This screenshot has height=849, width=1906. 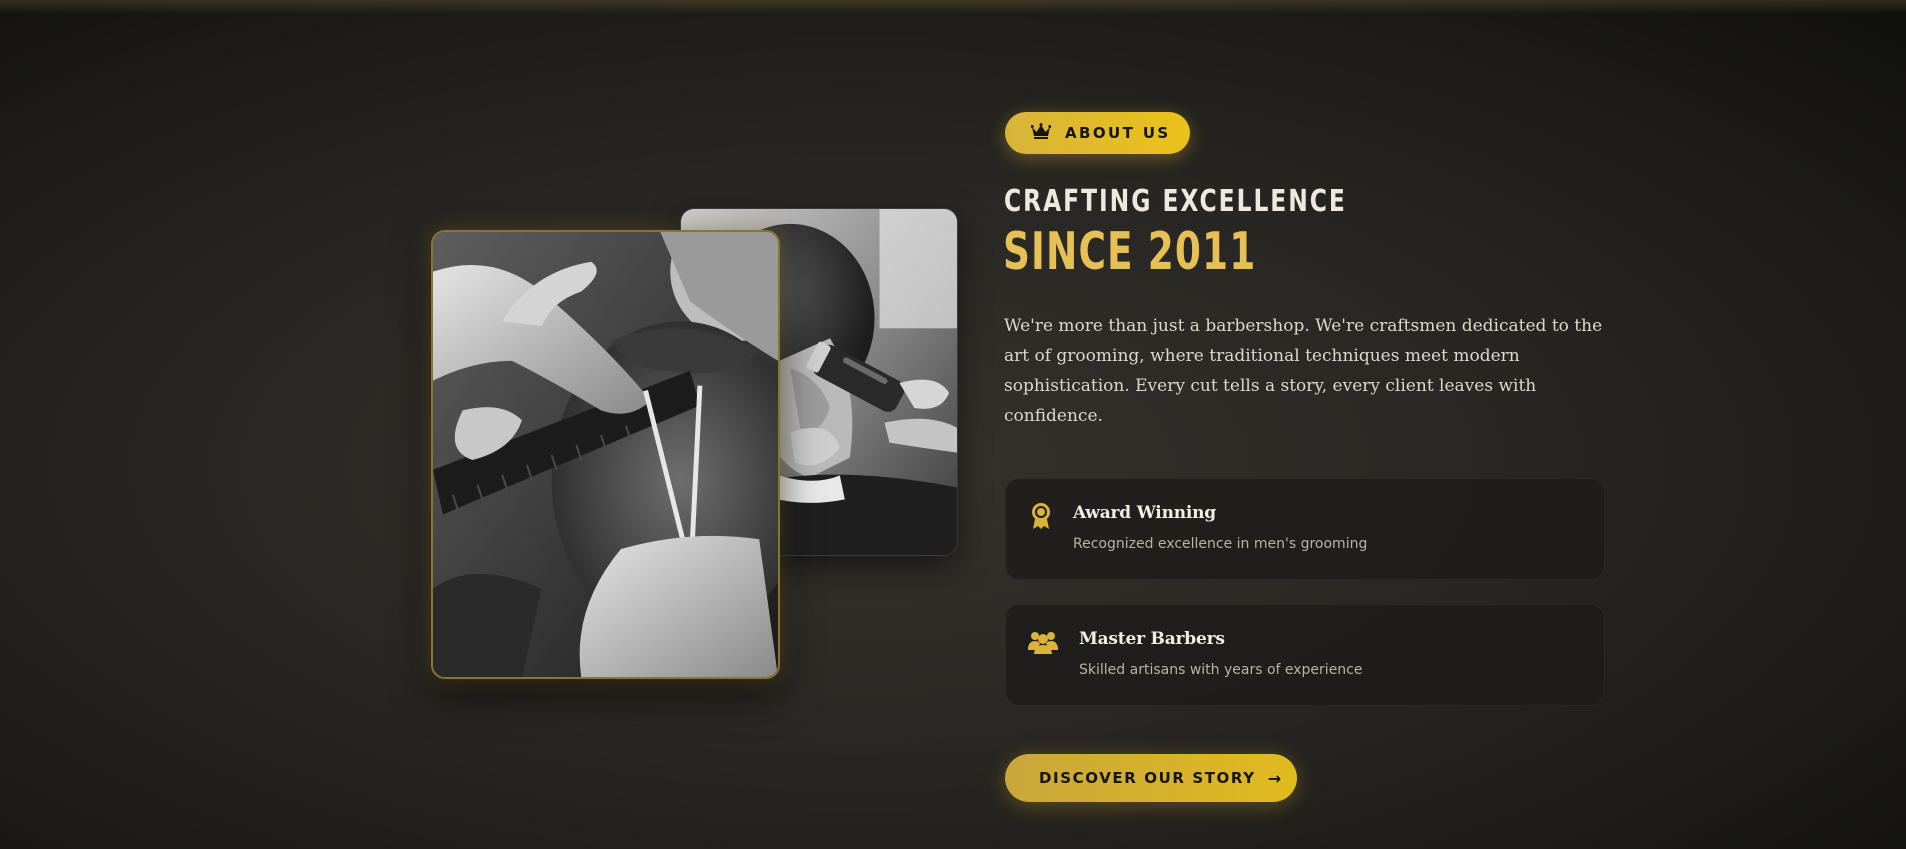 What do you see at coordinates (1130, 252) in the screenshot?
I see `heading-line-2: SINCE 2011` at bounding box center [1130, 252].